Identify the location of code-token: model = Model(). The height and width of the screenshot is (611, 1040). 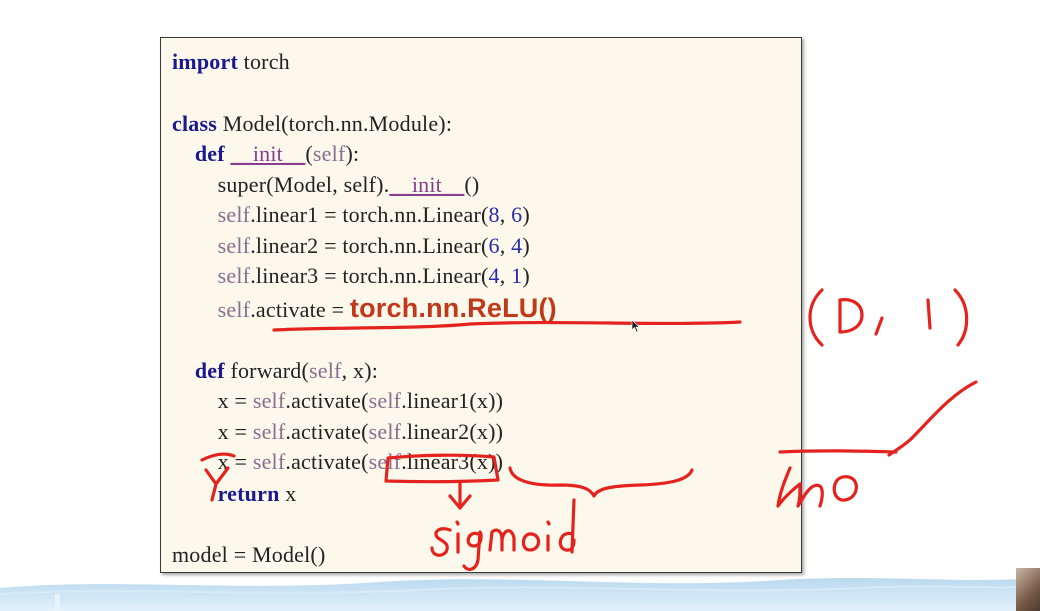
(249, 554).